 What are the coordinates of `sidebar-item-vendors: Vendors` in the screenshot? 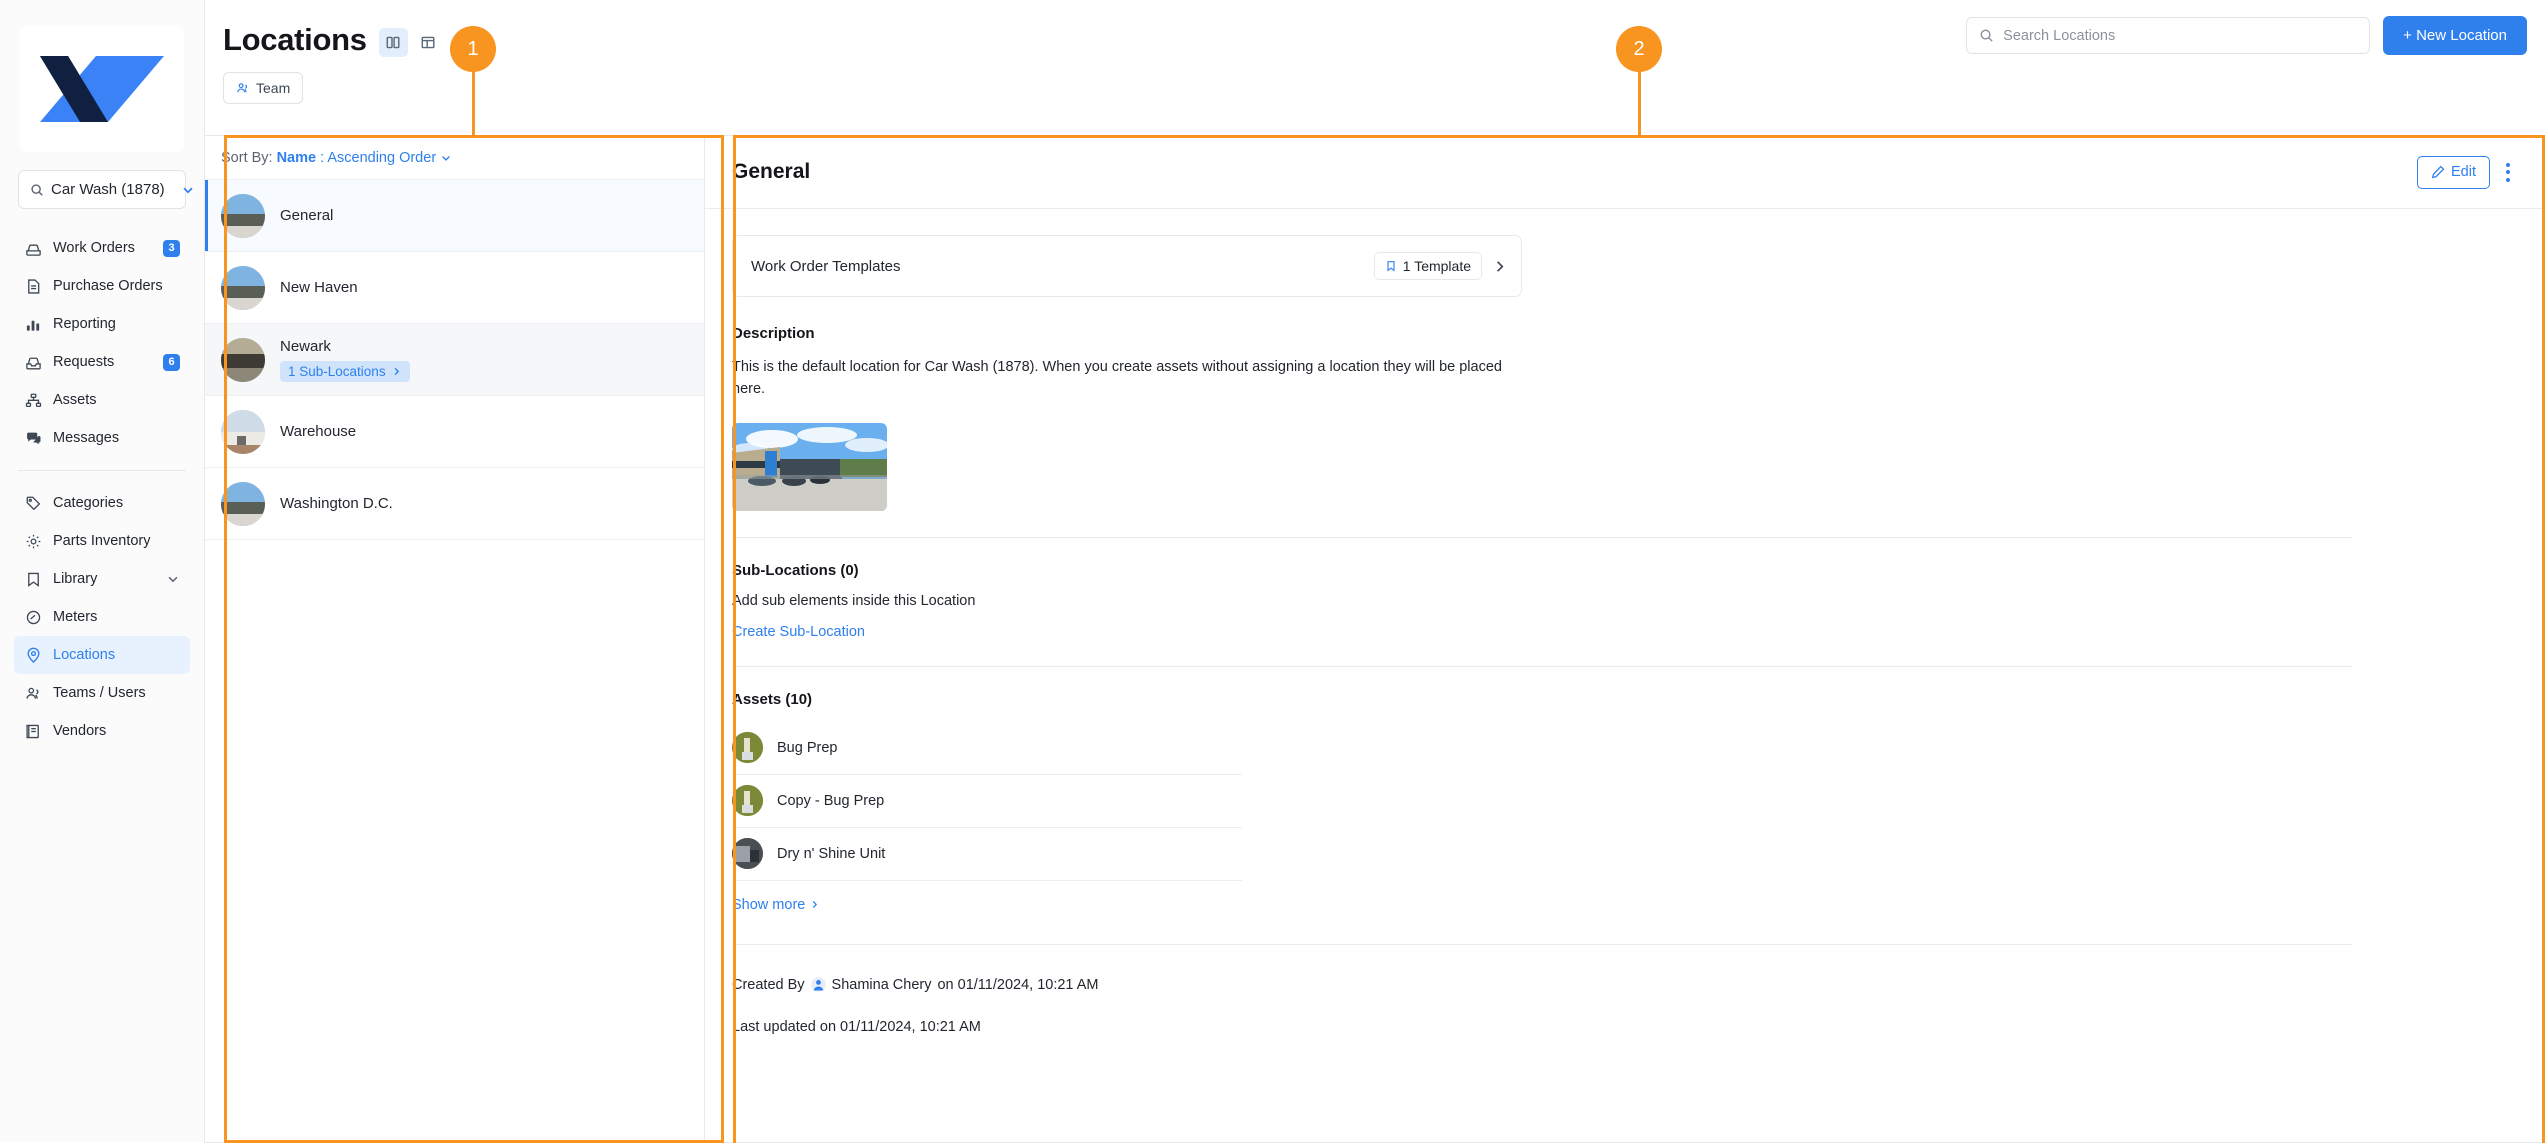 It's located at (102, 731).